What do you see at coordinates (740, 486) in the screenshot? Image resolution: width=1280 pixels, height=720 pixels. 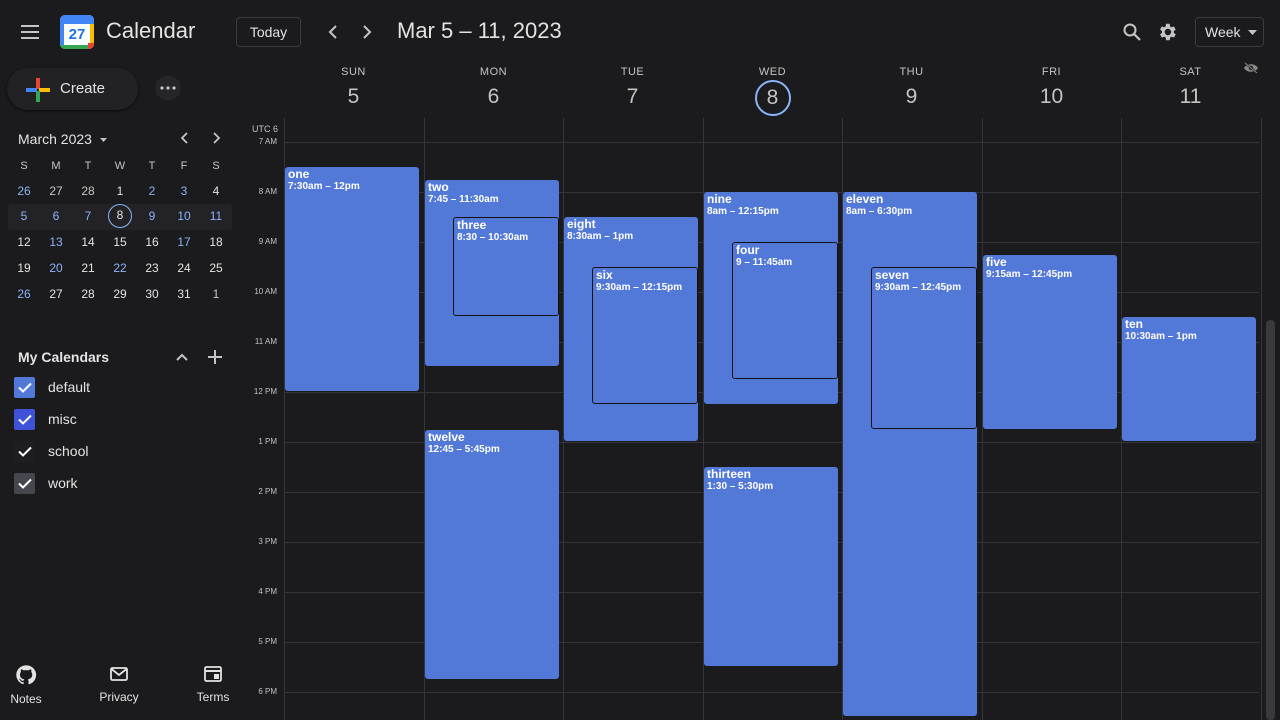 I see `event-time: 1:30 – 5:30pm` at bounding box center [740, 486].